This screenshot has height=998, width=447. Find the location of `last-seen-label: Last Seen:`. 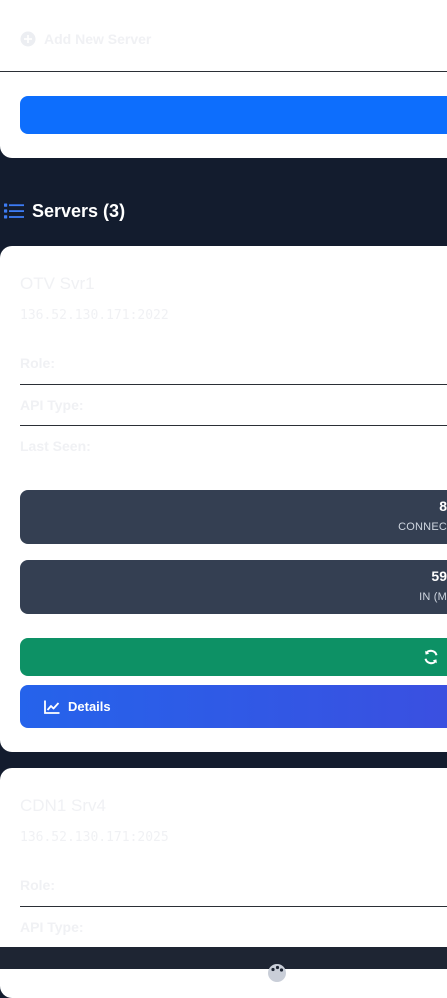

last-seen-label: Last Seen: is located at coordinates (55, 446).